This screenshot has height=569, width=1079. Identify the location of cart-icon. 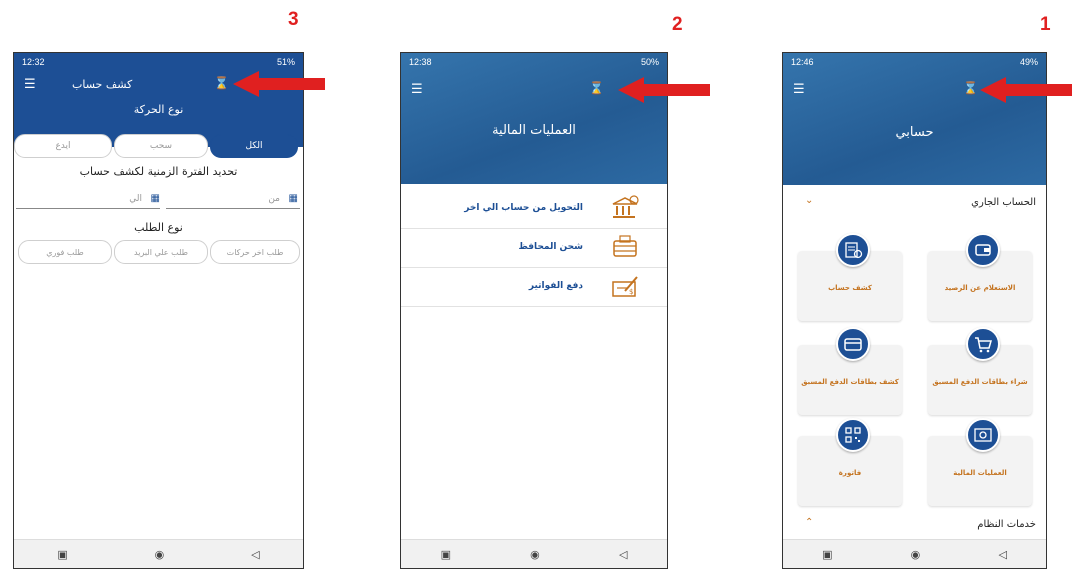
(983, 344).